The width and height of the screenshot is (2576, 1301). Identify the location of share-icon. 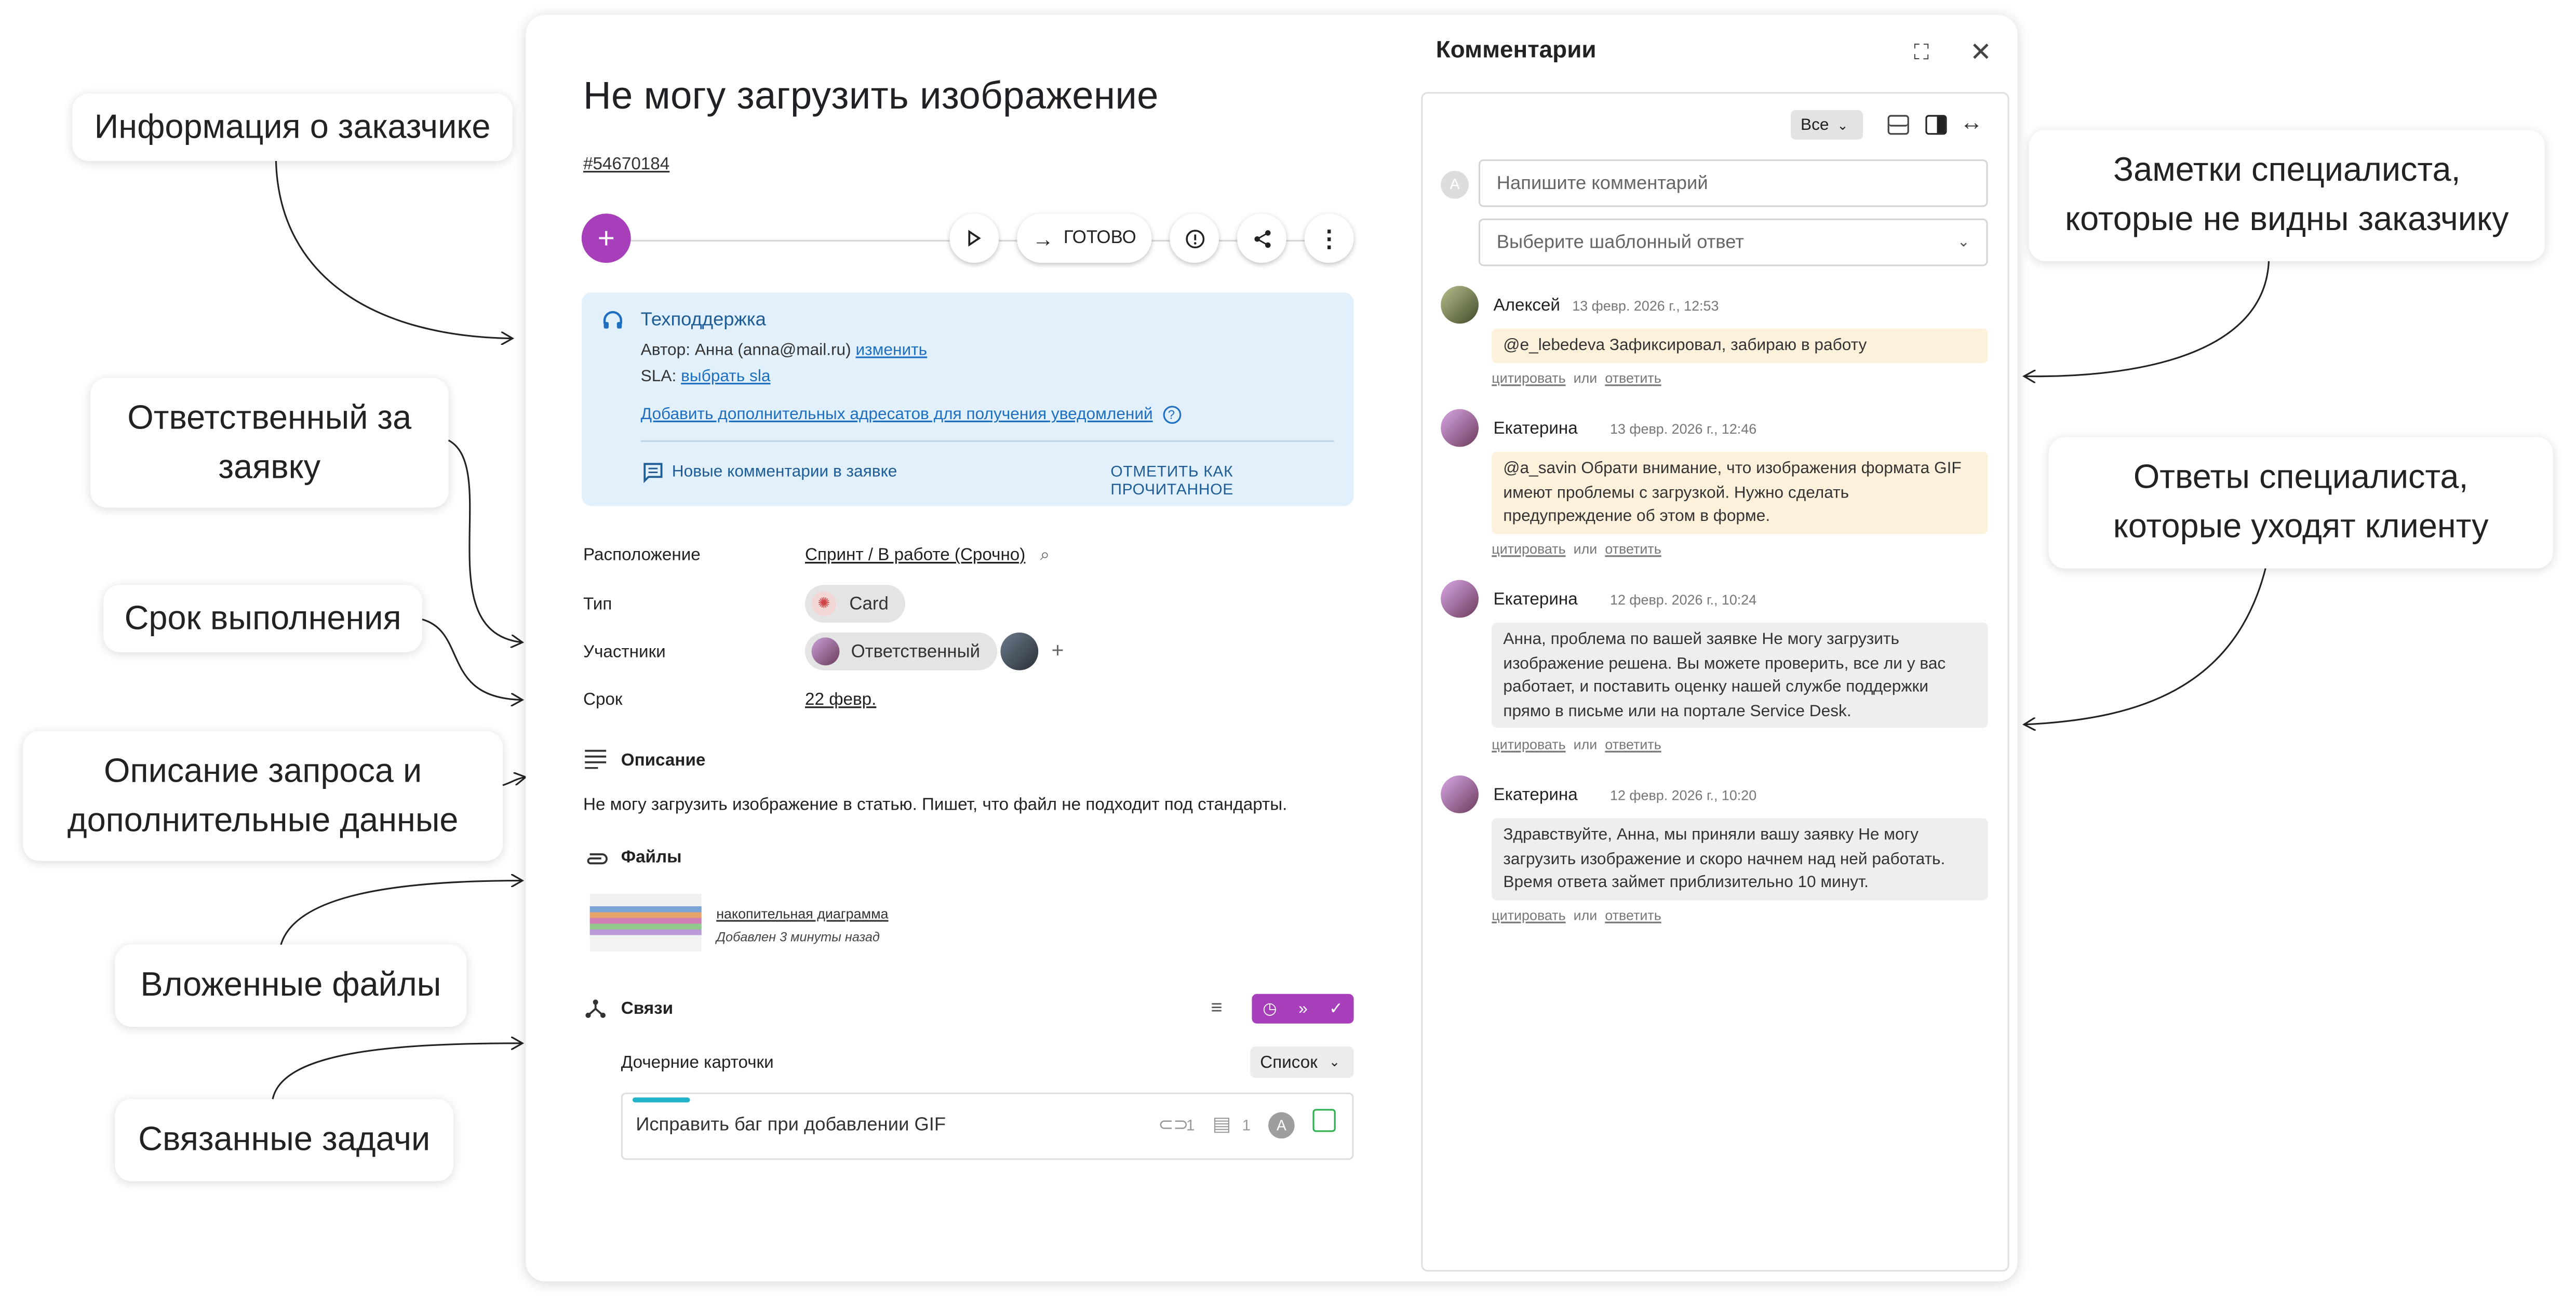
(1262, 238).